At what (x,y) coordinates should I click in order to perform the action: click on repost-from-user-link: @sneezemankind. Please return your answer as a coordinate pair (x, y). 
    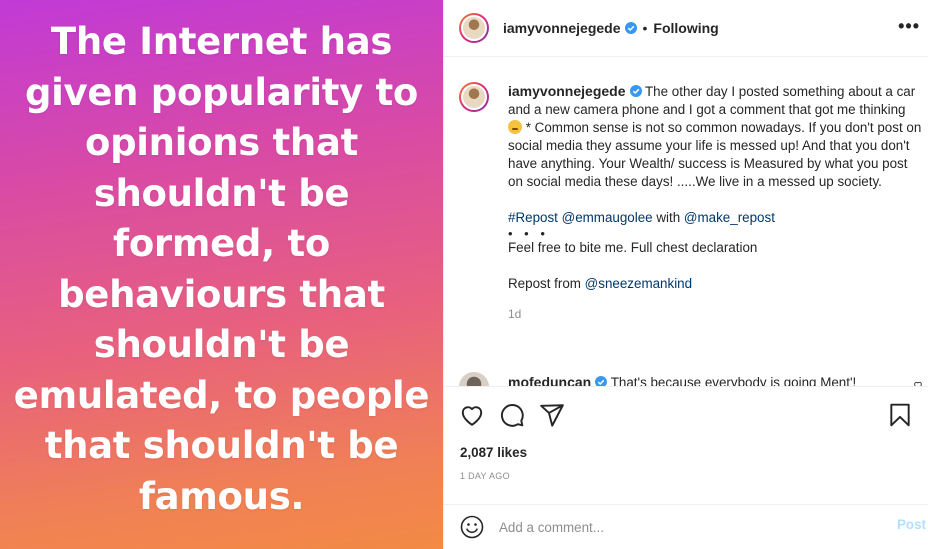
    Looking at the image, I should click on (638, 283).